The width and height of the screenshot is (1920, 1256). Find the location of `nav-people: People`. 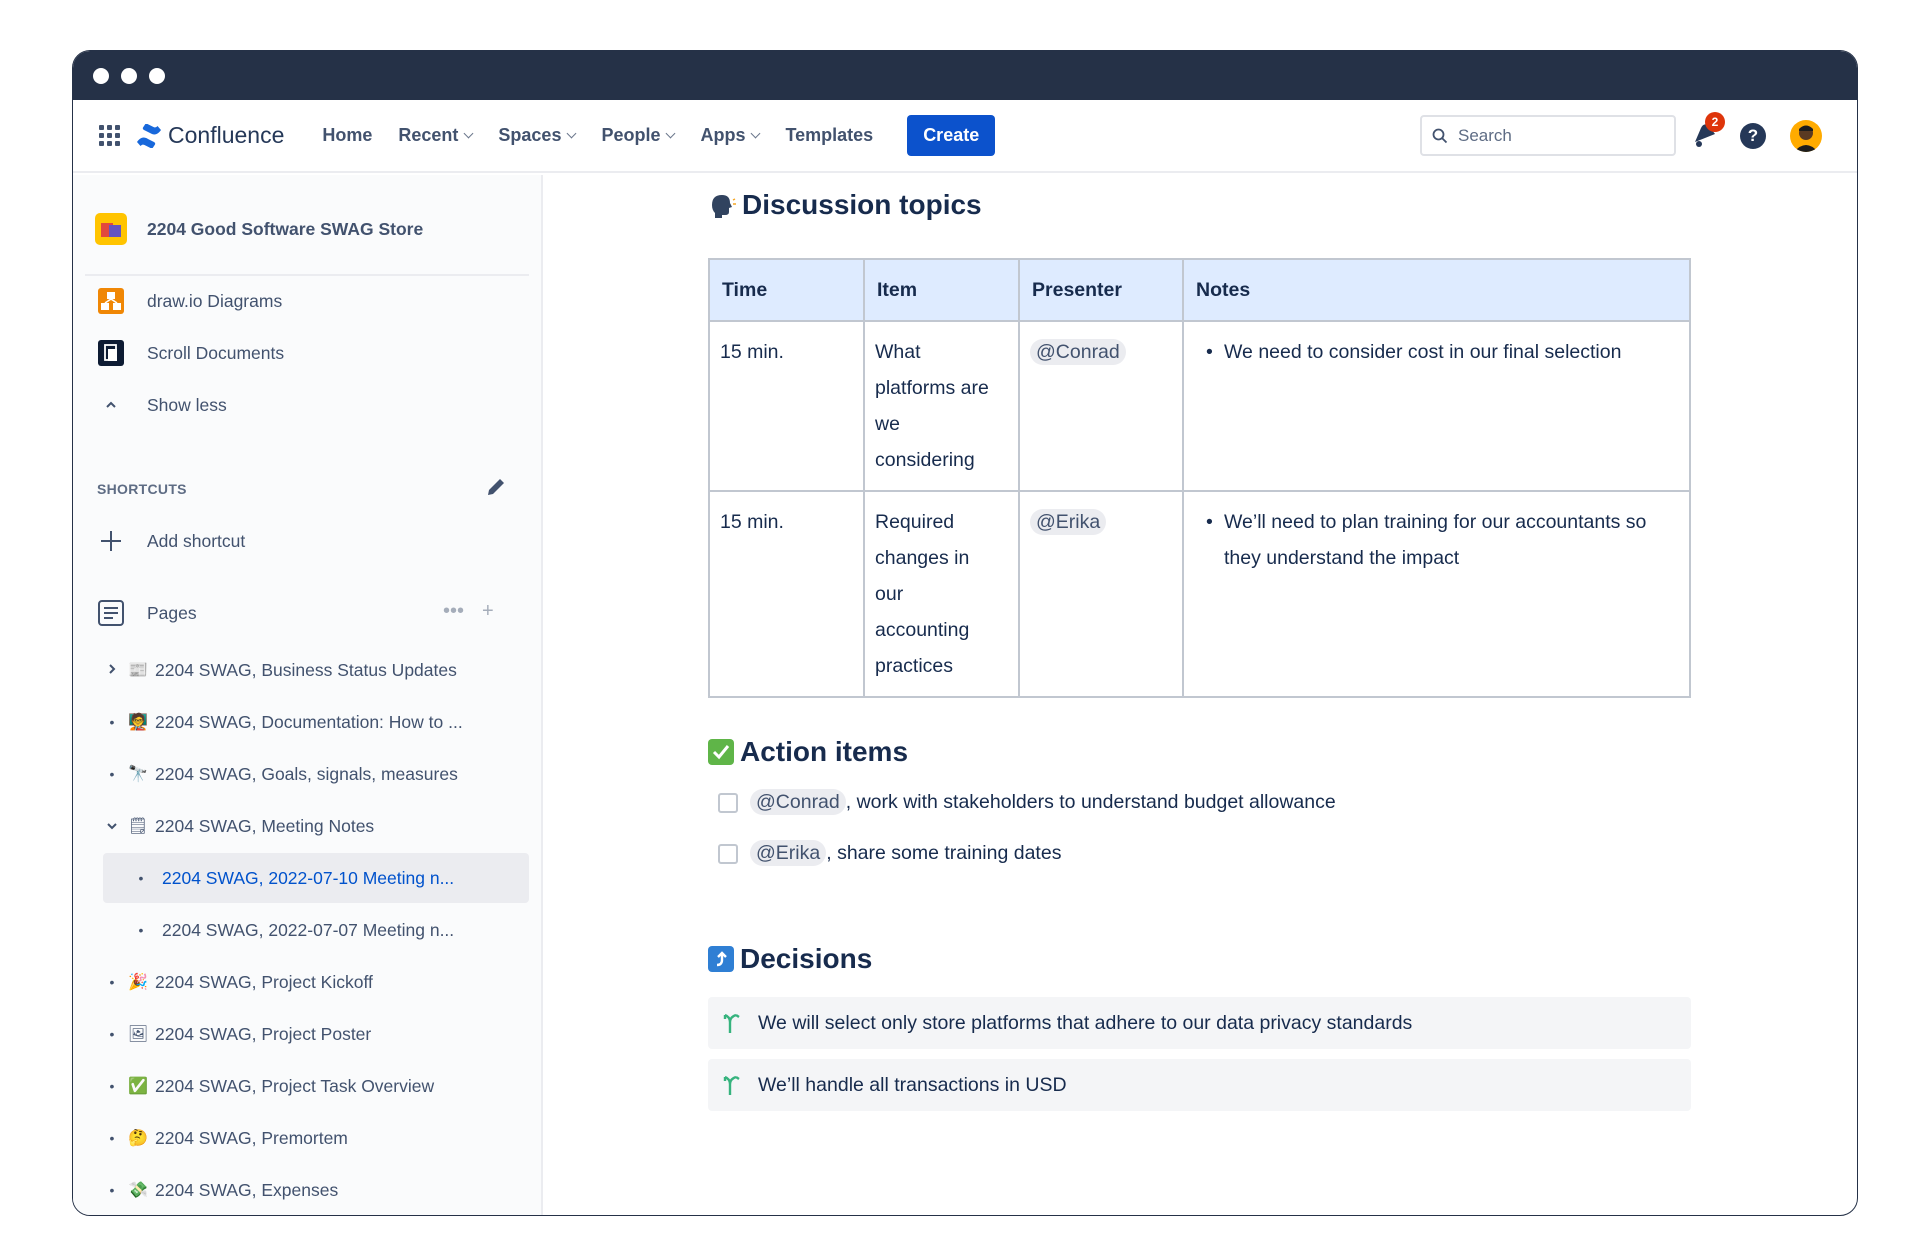

nav-people: People is located at coordinates (638, 135).